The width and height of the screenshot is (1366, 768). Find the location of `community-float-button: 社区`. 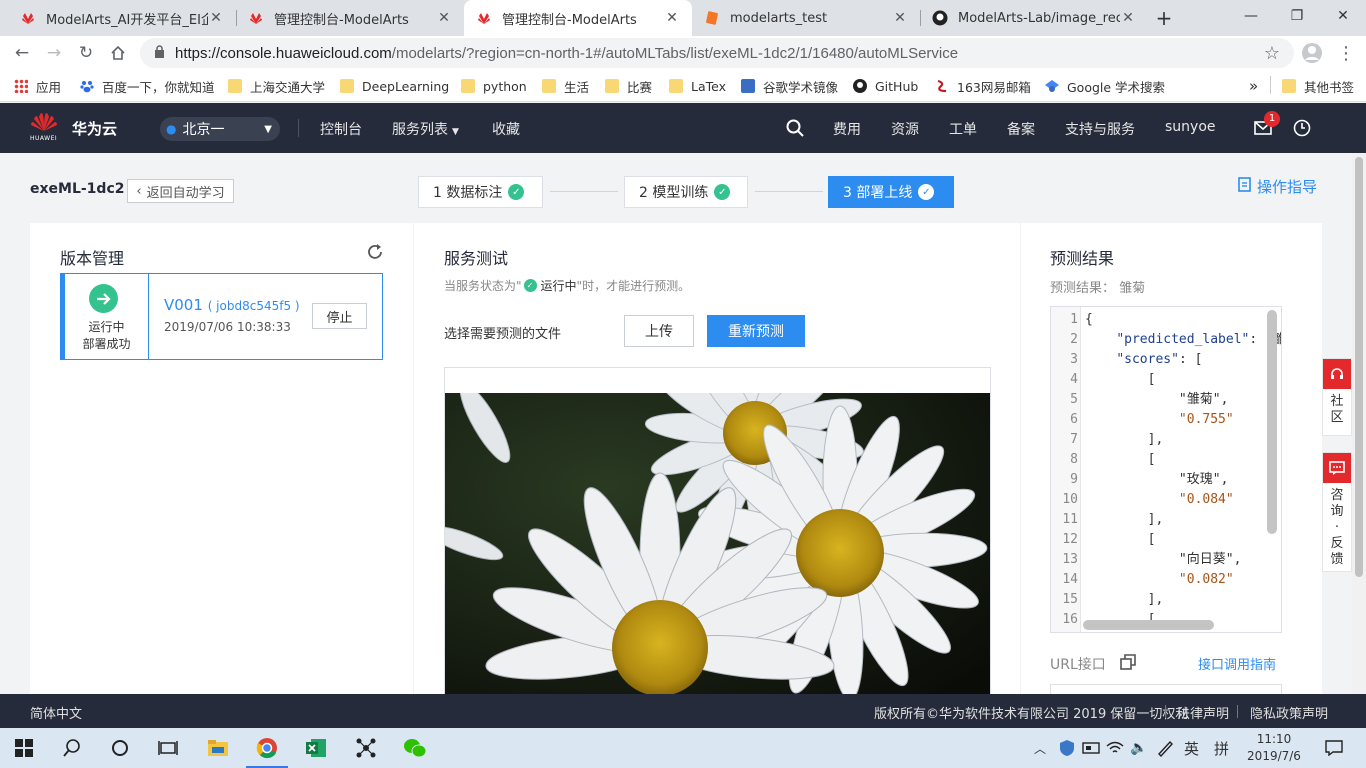

community-float-button: 社区 is located at coordinates (1337, 397).